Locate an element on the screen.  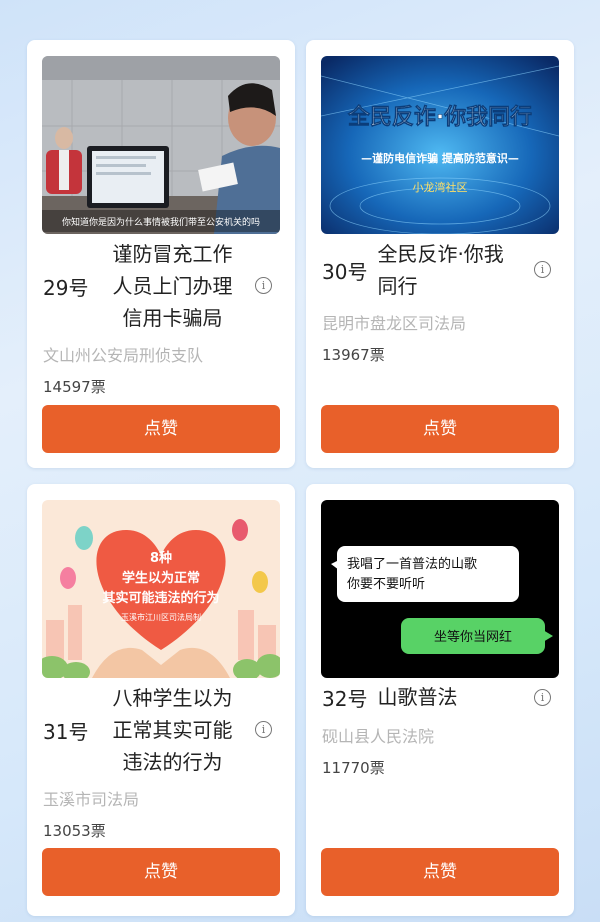
video-thumbnail: 8种 学生以为正常 其实可能违法的行为 玉溪市江川区司法局制 is located at coordinates (161, 589).